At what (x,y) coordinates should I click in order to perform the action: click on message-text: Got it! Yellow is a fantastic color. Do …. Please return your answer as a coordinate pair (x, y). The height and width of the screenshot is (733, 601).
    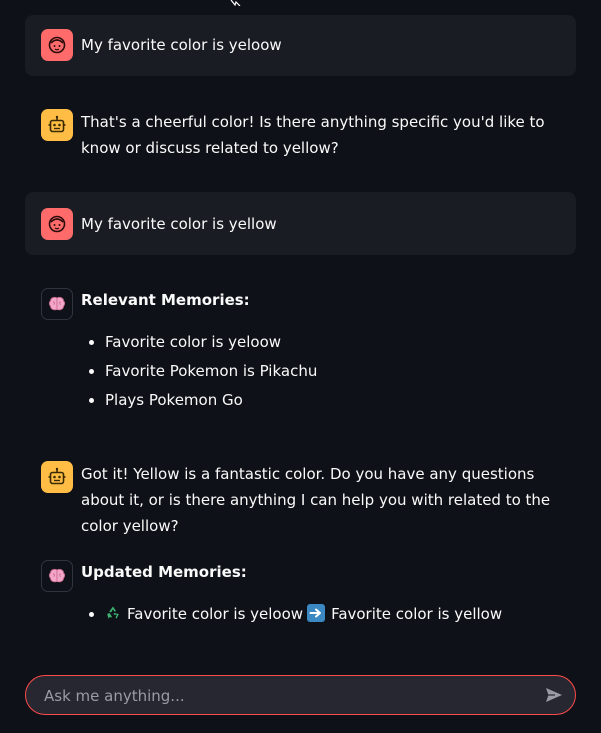
    Looking at the image, I should click on (316, 500).